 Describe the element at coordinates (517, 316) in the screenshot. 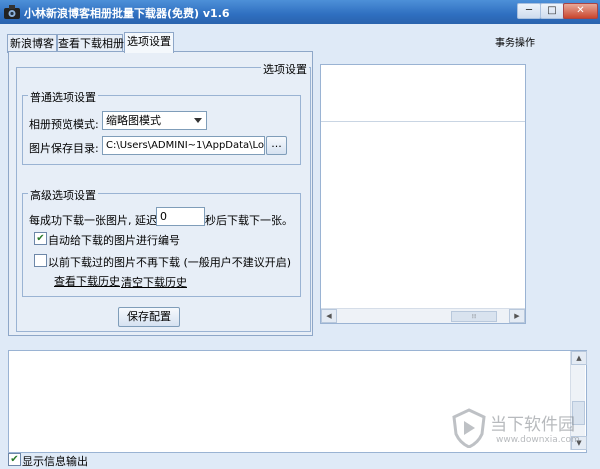

I see `scroll-right-icon: ▶` at that location.